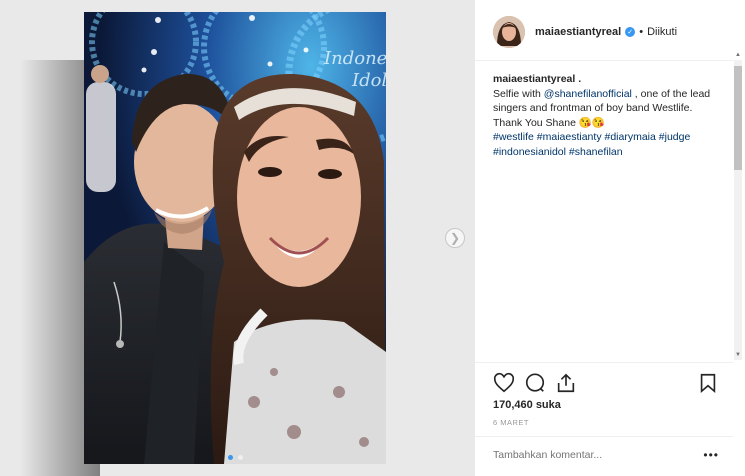 The image size is (745, 476). What do you see at coordinates (630, 32) in the screenshot?
I see `verified-icon: ✓` at bounding box center [630, 32].